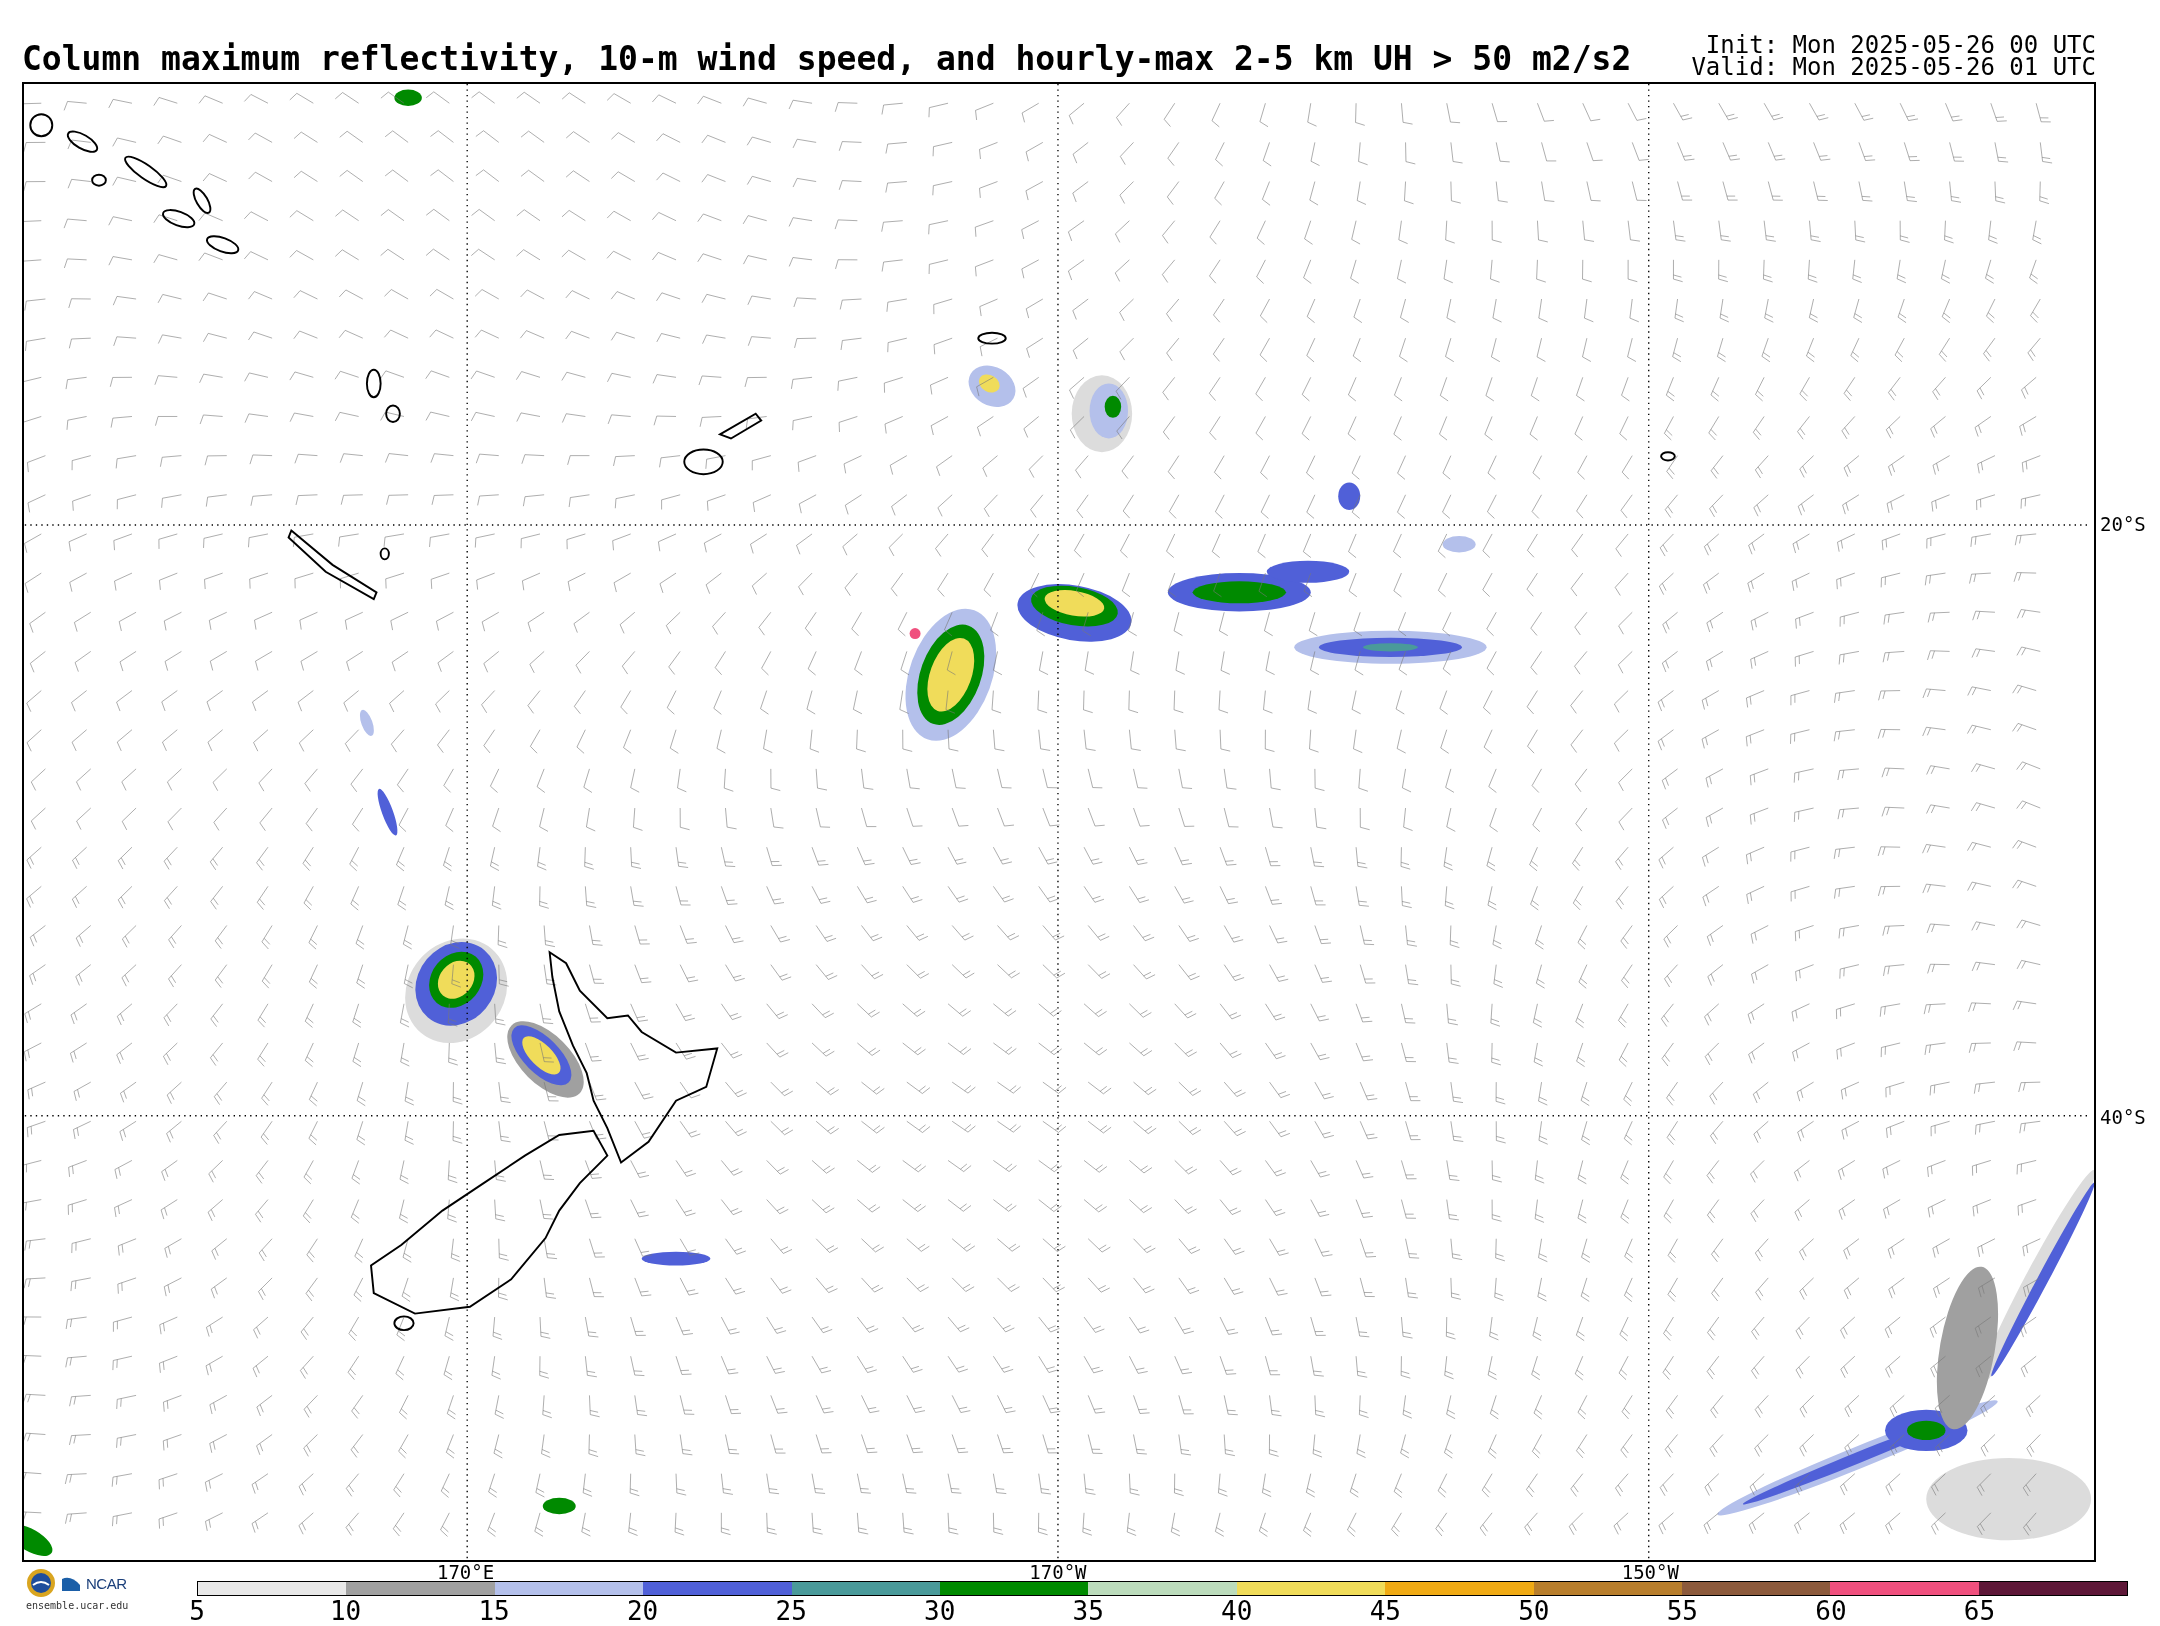 The width and height of the screenshot is (2160, 1626). What do you see at coordinates (494, 1611) in the screenshot?
I see `scale-tick-label: 15` at bounding box center [494, 1611].